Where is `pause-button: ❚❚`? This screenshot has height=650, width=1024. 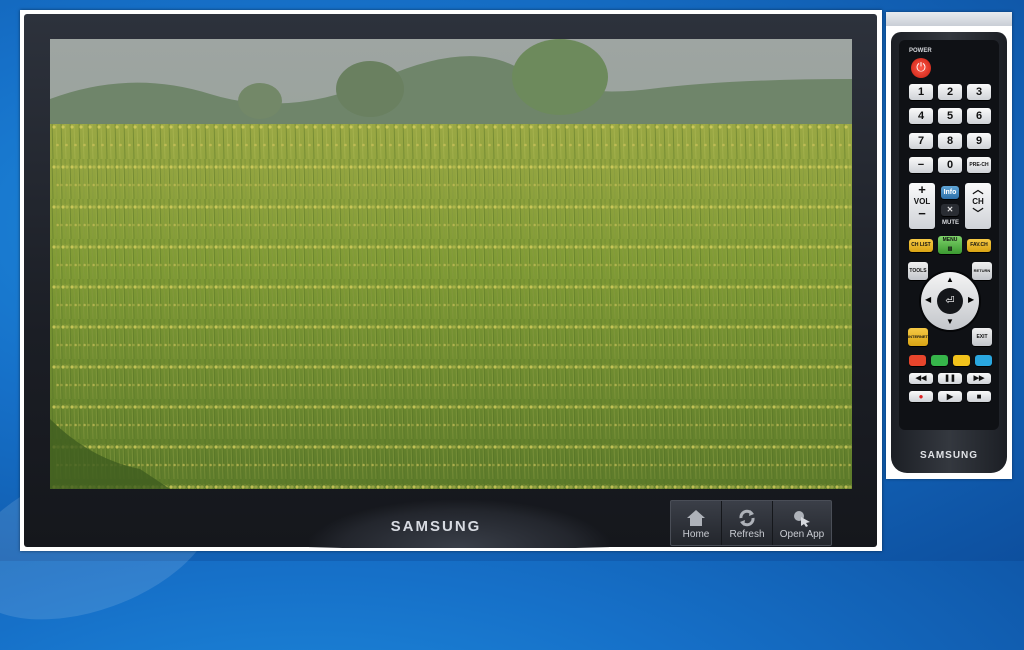
pause-button: ❚❚ is located at coordinates (950, 378).